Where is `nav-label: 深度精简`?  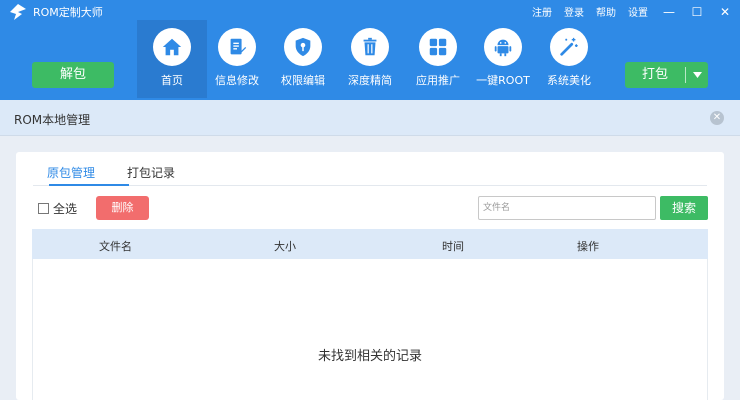 nav-label: 深度精简 is located at coordinates (370, 80).